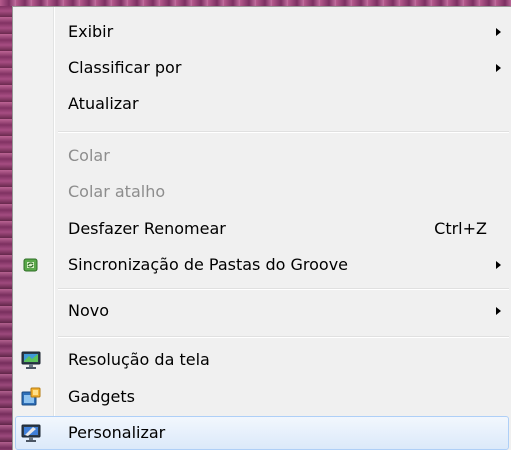 The width and height of the screenshot is (511, 450). I want to click on menu-item-new: Novo, so click(262, 311).